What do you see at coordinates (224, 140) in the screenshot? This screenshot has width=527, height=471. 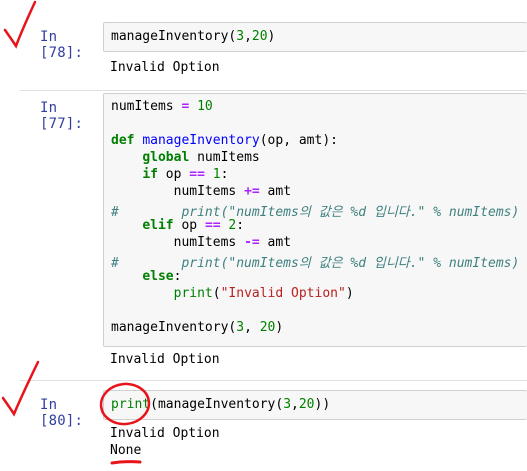 I see `code-line: def manageInventory(op, amt):` at bounding box center [224, 140].